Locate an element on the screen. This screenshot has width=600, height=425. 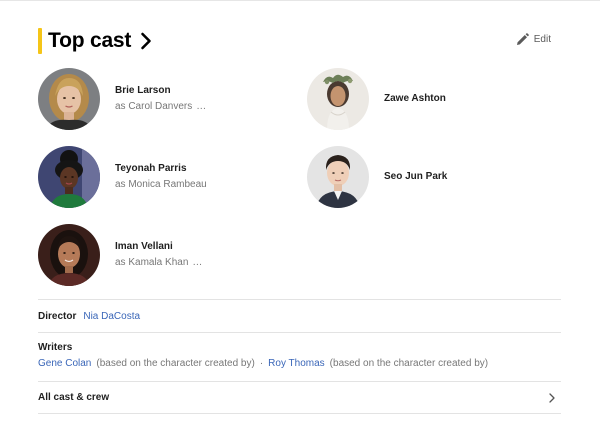
actor-name-link: Zawe Ashton is located at coordinates (415, 99).